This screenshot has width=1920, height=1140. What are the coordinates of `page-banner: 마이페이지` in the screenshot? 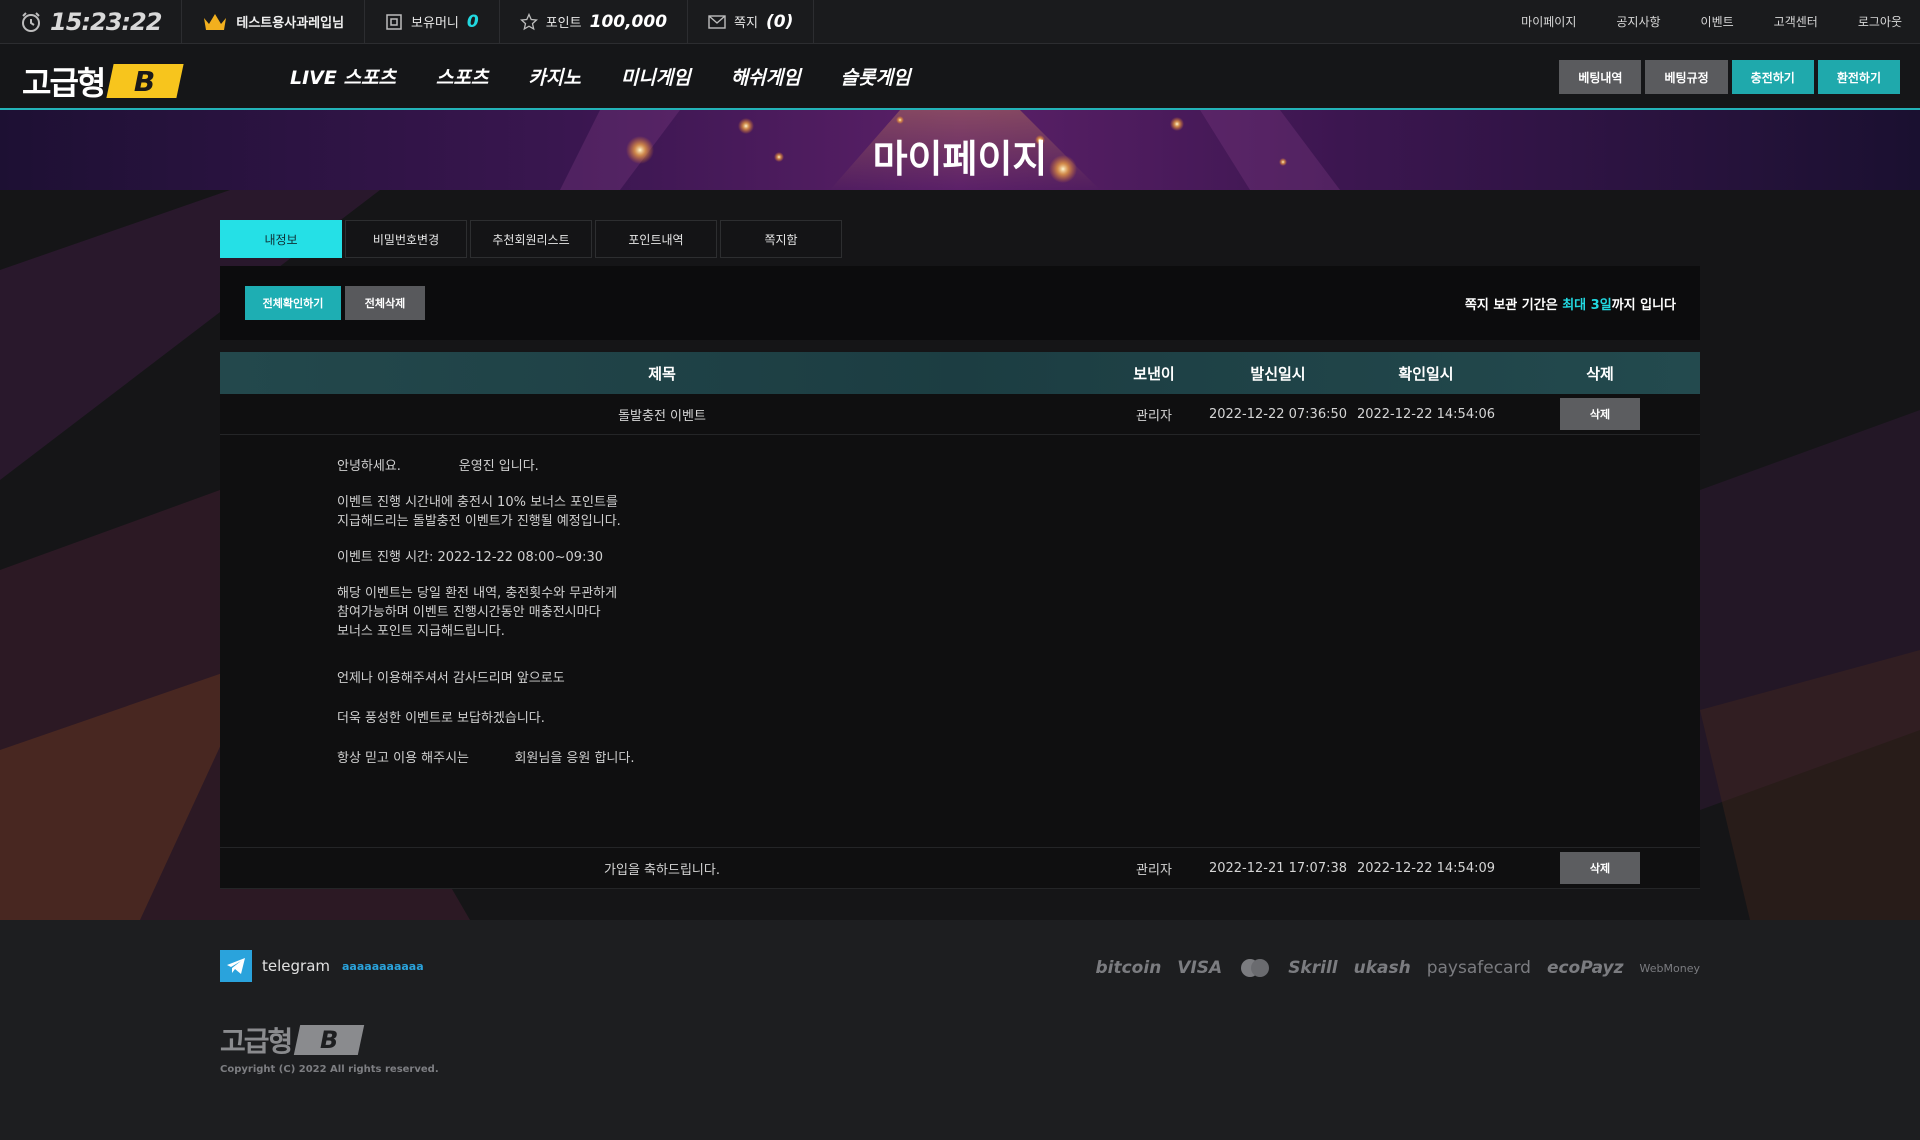 It's located at (960, 150).